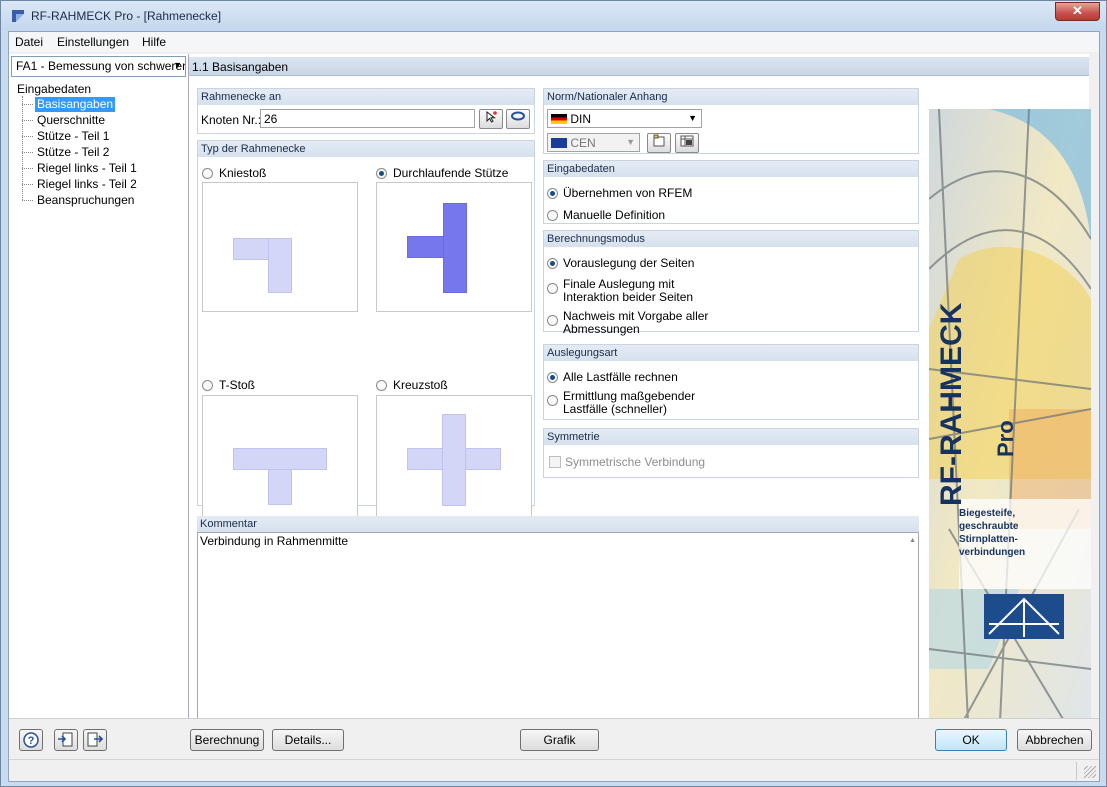 Image resolution: width=1107 pixels, height=787 pixels. What do you see at coordinates (552, 400) in the screenshot?
I see `radio-massgebende-lastfaelle` at bounding box center [552, 400].